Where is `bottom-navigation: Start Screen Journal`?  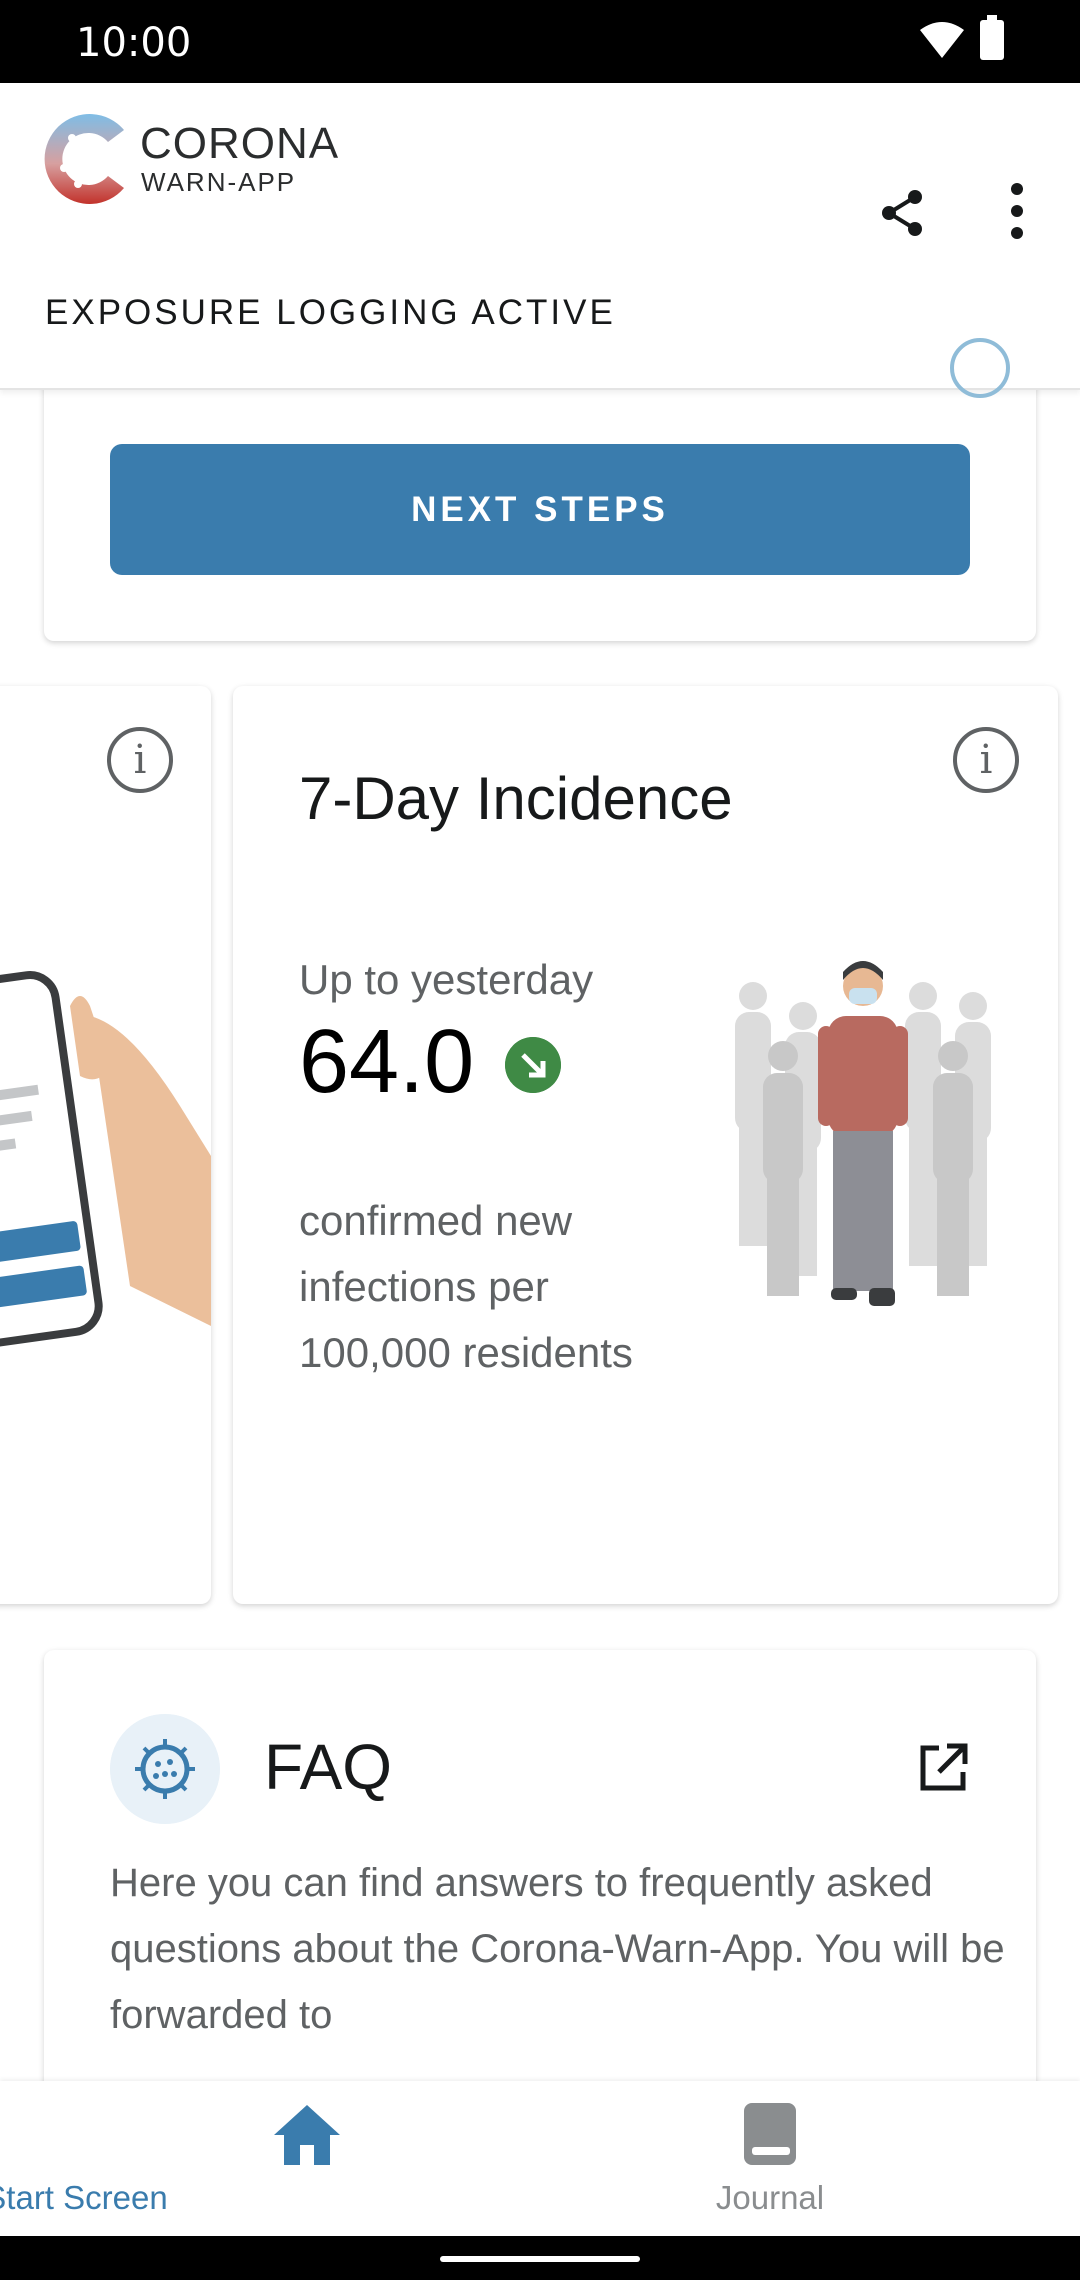 bottom-navigation: Start Screen Journal is located at coordinates (540, 2158).